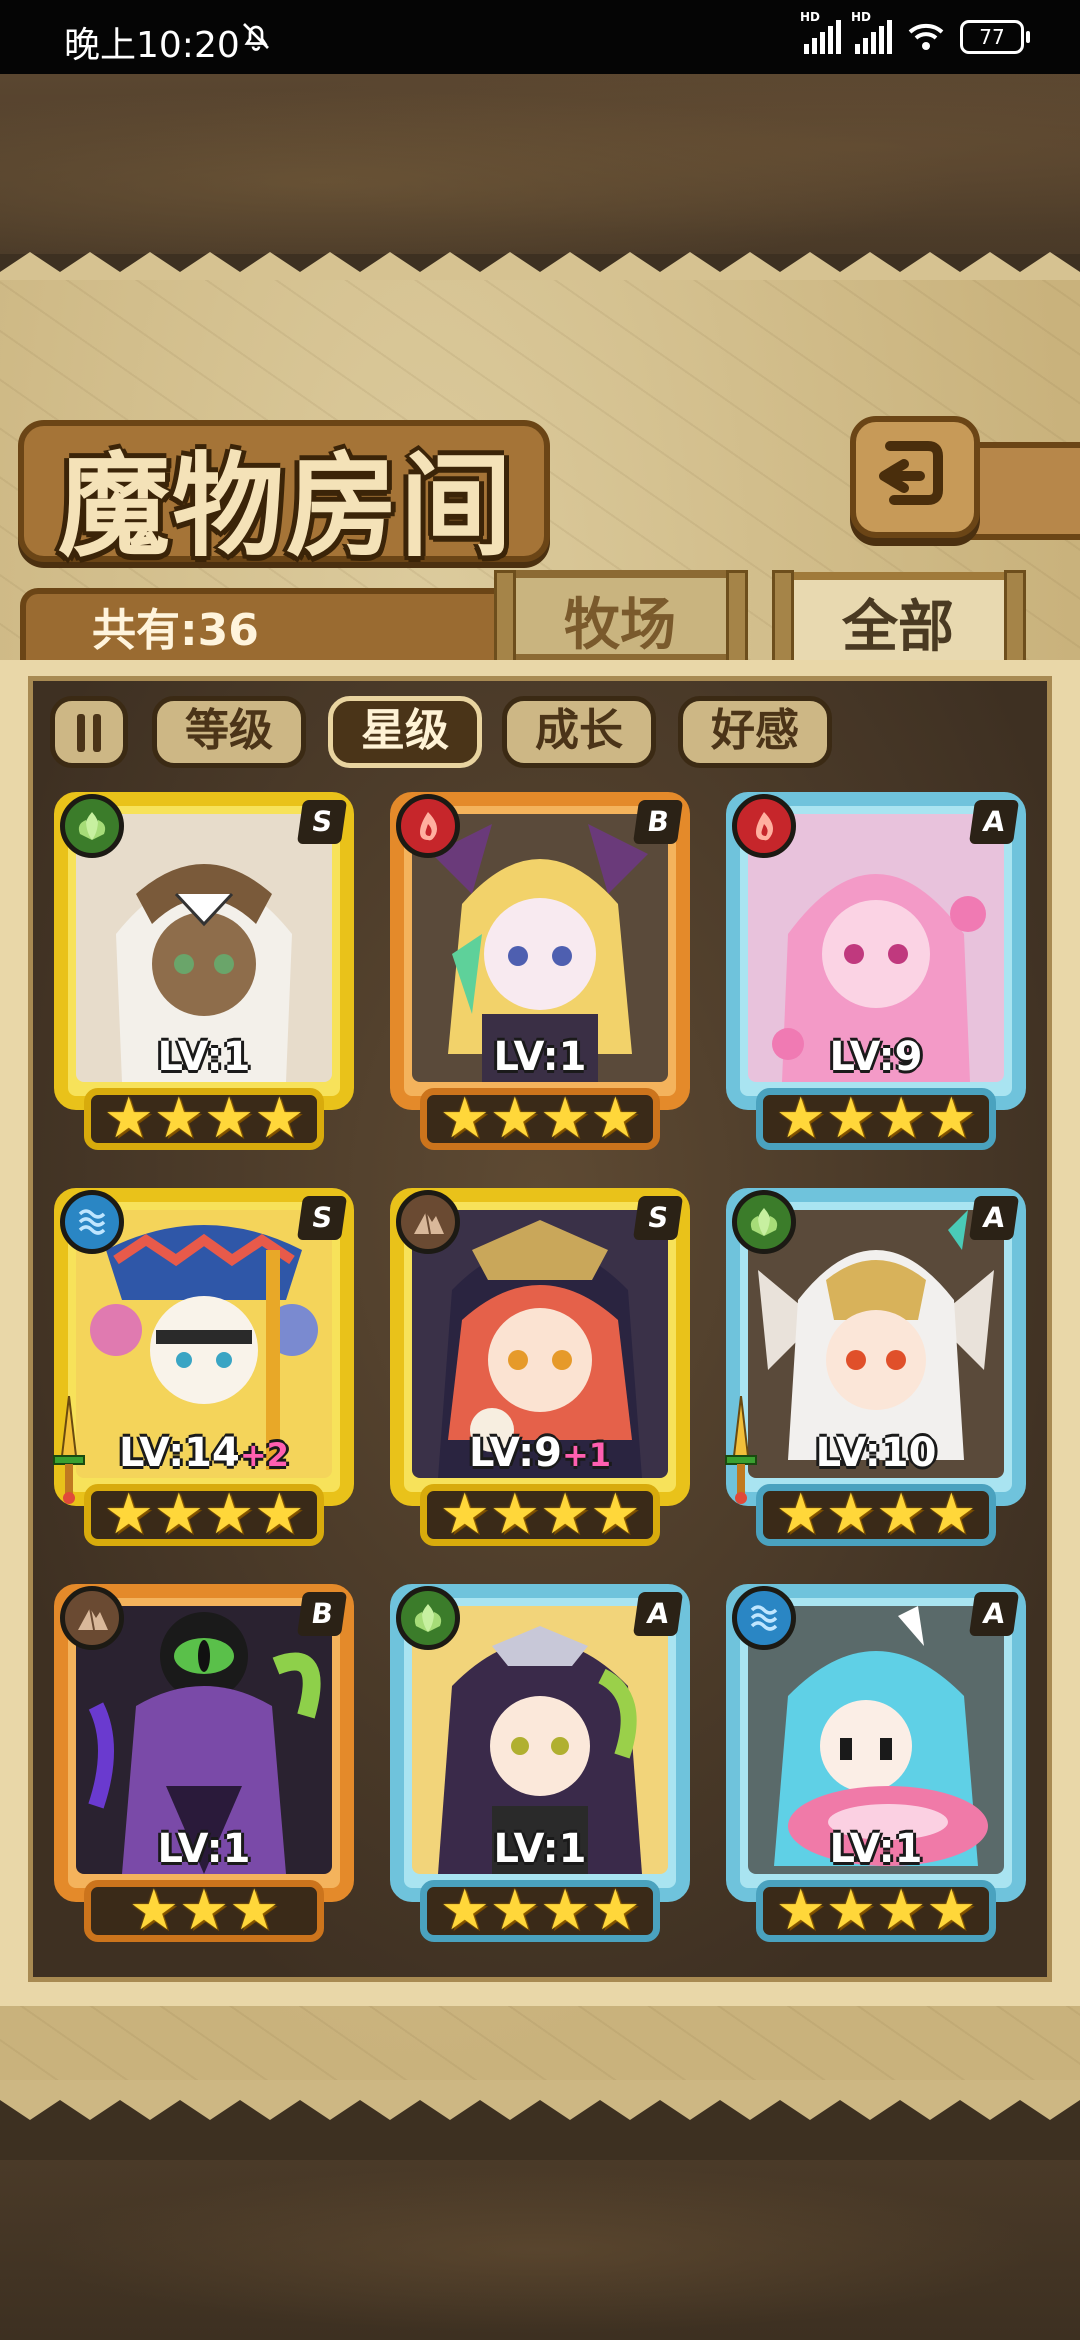  Describe the element at coordinates (876, 969) in the screenshot. I see `monster-card: A LV:9 ★★★★` at that location.